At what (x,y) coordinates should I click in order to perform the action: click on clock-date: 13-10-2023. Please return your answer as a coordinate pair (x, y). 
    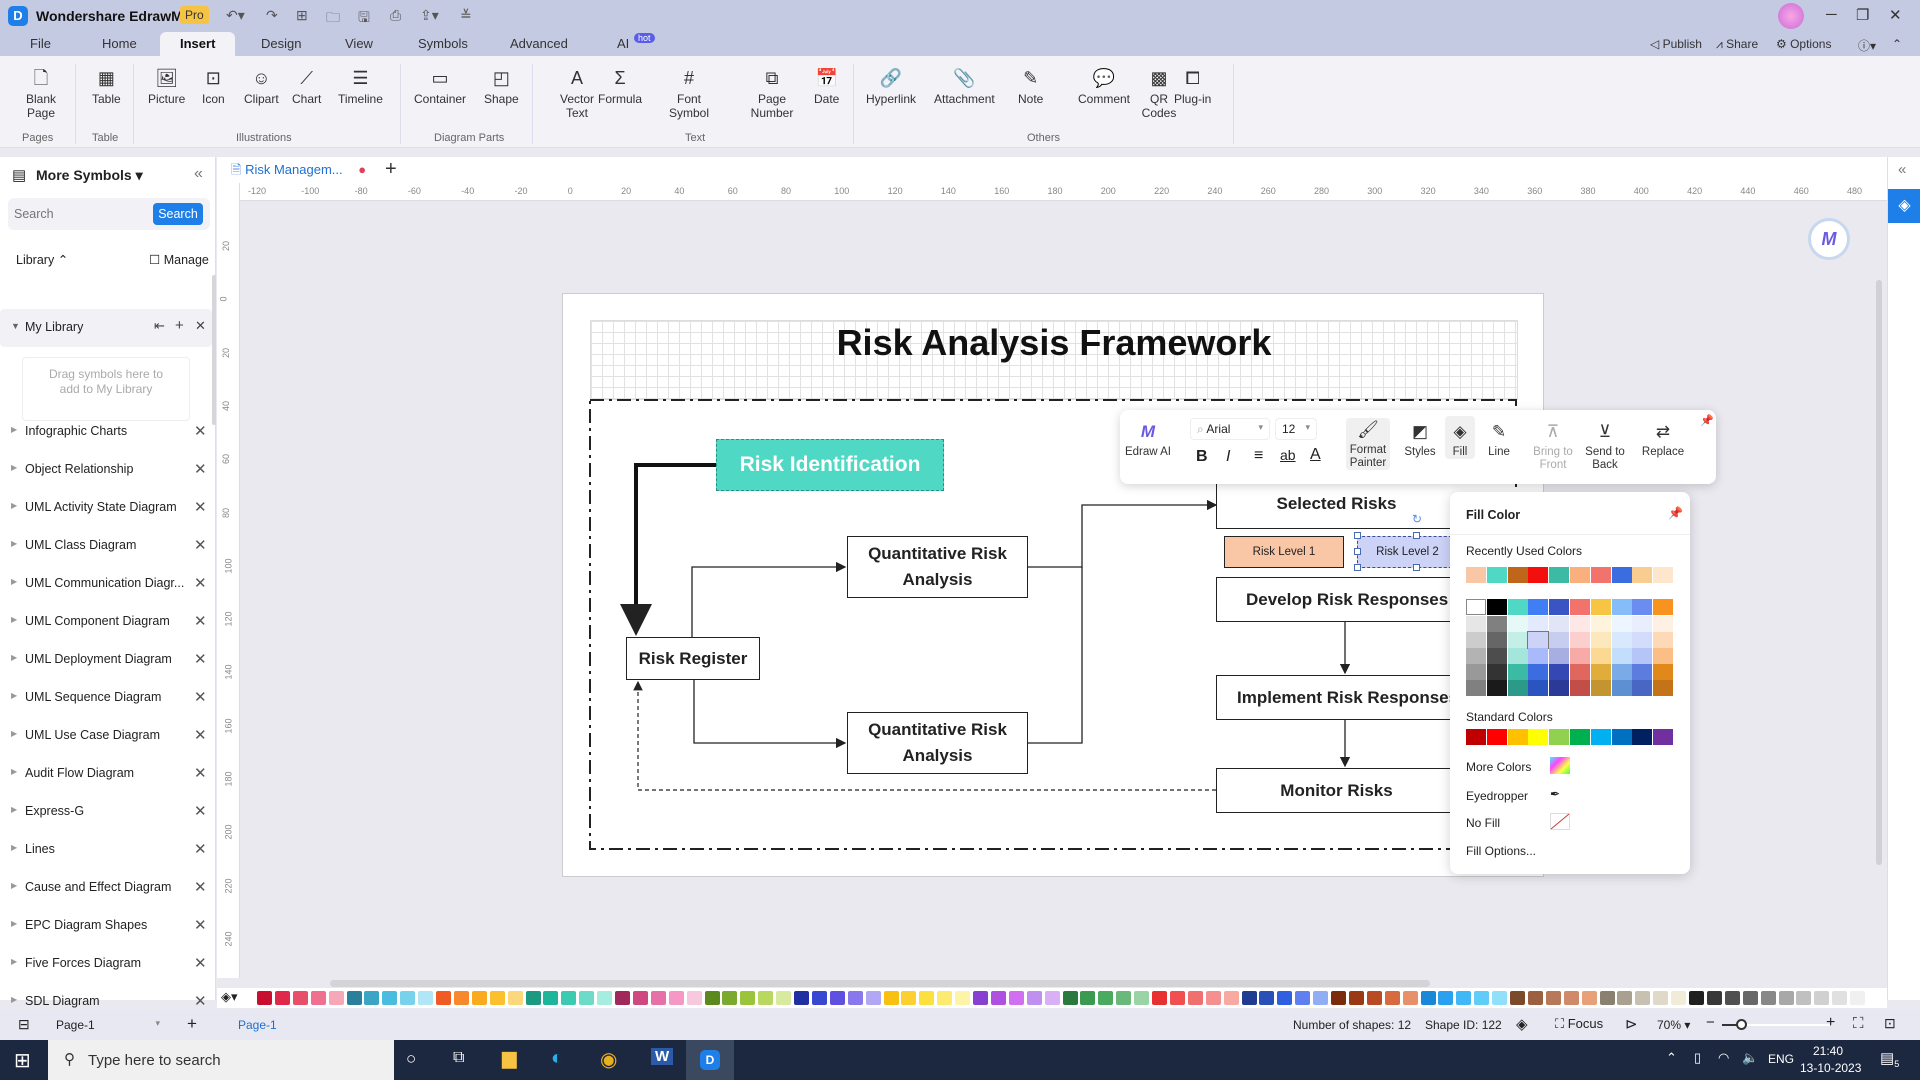
    Looking at the image, I should click on (1830, 1068).